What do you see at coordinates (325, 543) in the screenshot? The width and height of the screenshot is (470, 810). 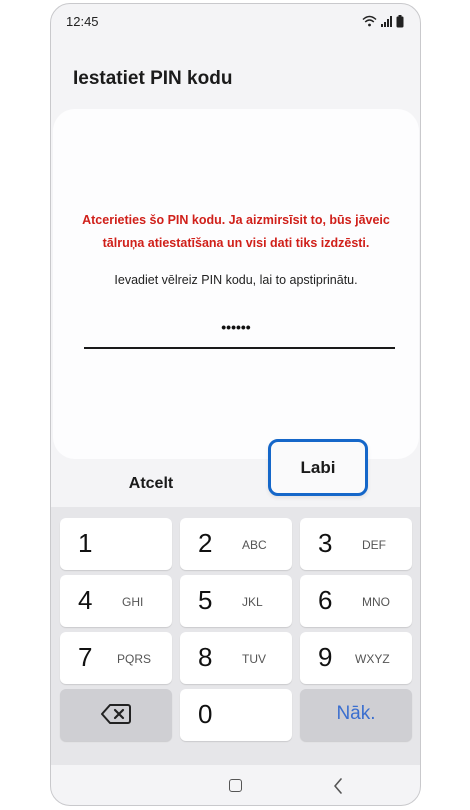 I see `key-digit: 3` at bounding box center [325, 543].